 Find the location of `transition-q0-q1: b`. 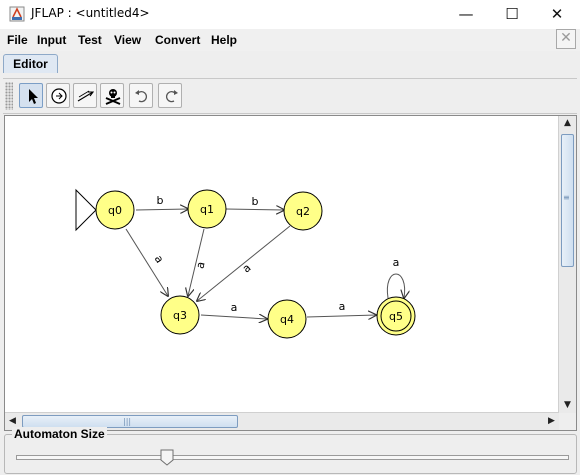

transition-q0-q1: b is located at coordinates (161, 202).